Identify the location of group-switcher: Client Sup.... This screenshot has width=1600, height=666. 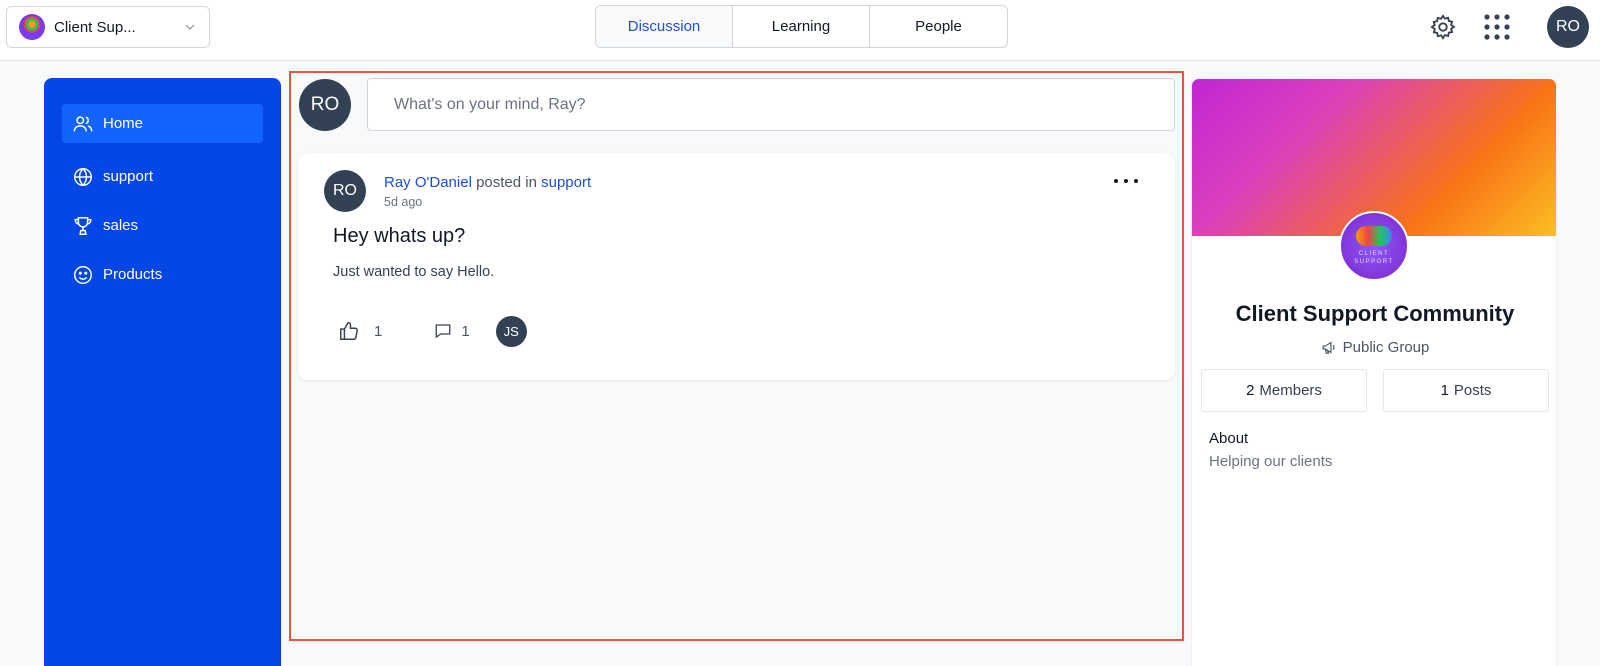
(108, 27).